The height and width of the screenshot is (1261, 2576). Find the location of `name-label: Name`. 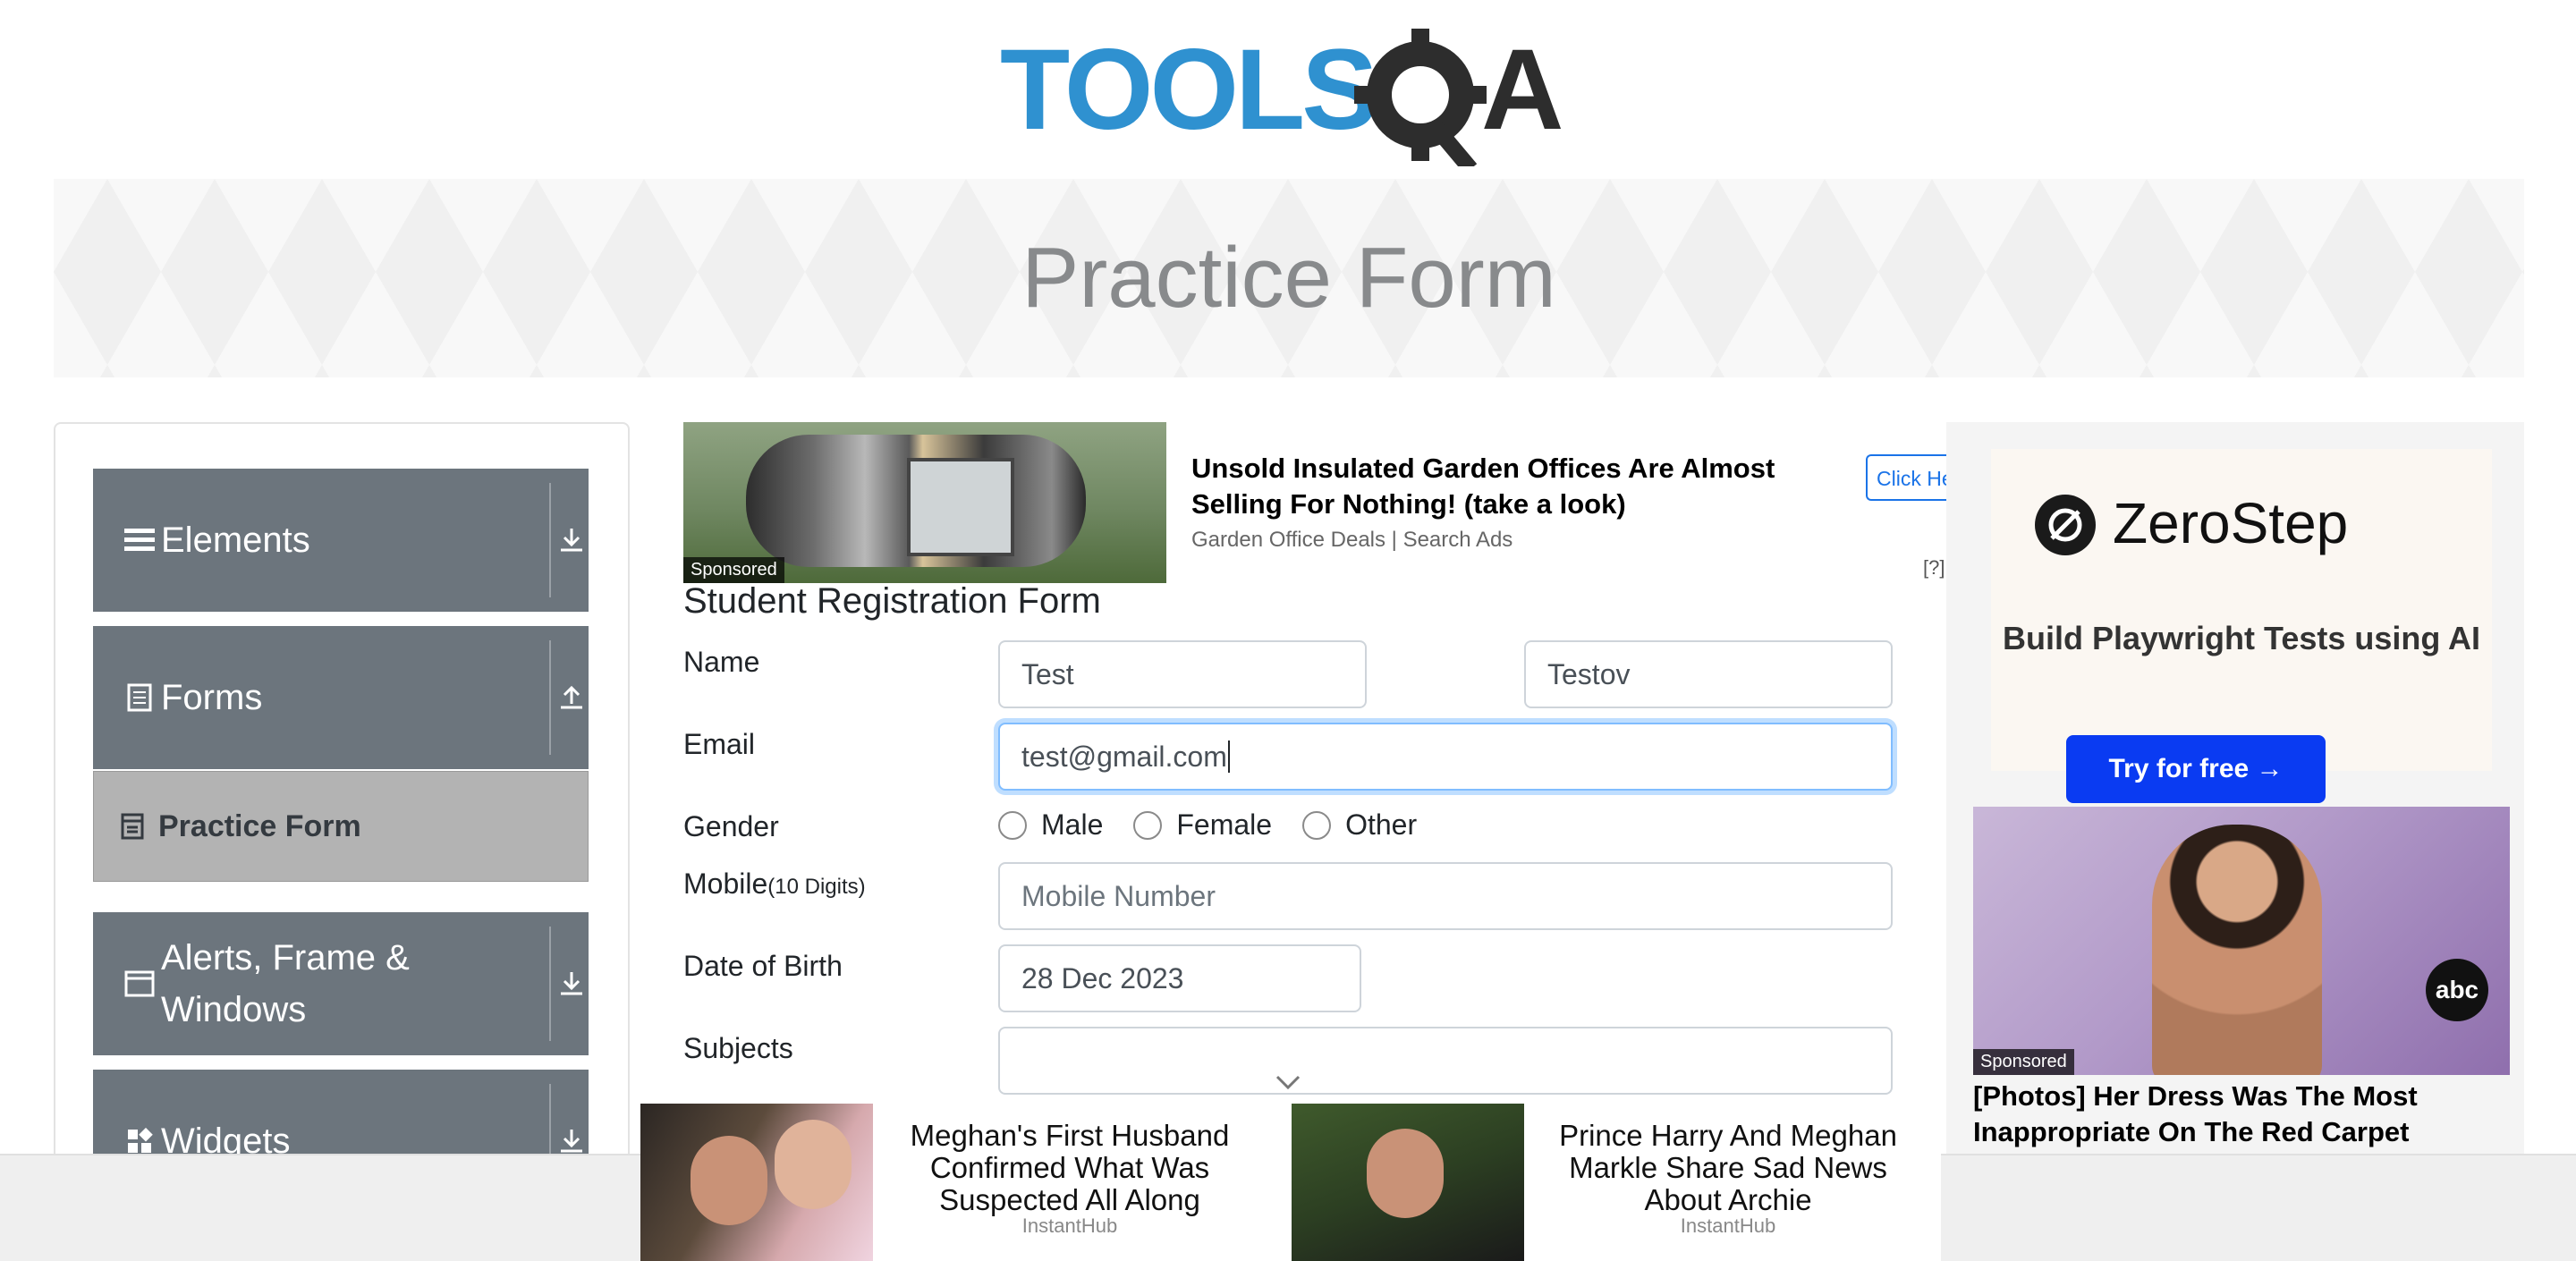

name-label: Name is located at coordinates (721, 662).